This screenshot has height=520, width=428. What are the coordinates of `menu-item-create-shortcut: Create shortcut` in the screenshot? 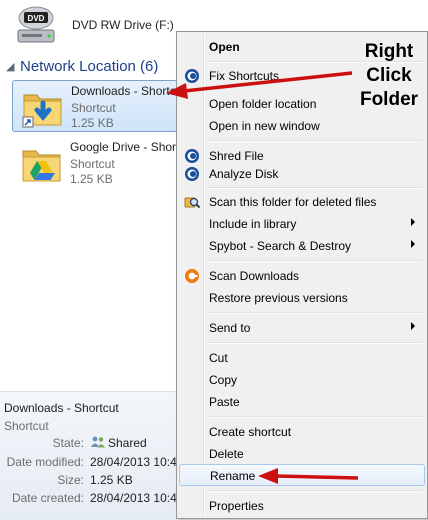 It's located at (302, 432).